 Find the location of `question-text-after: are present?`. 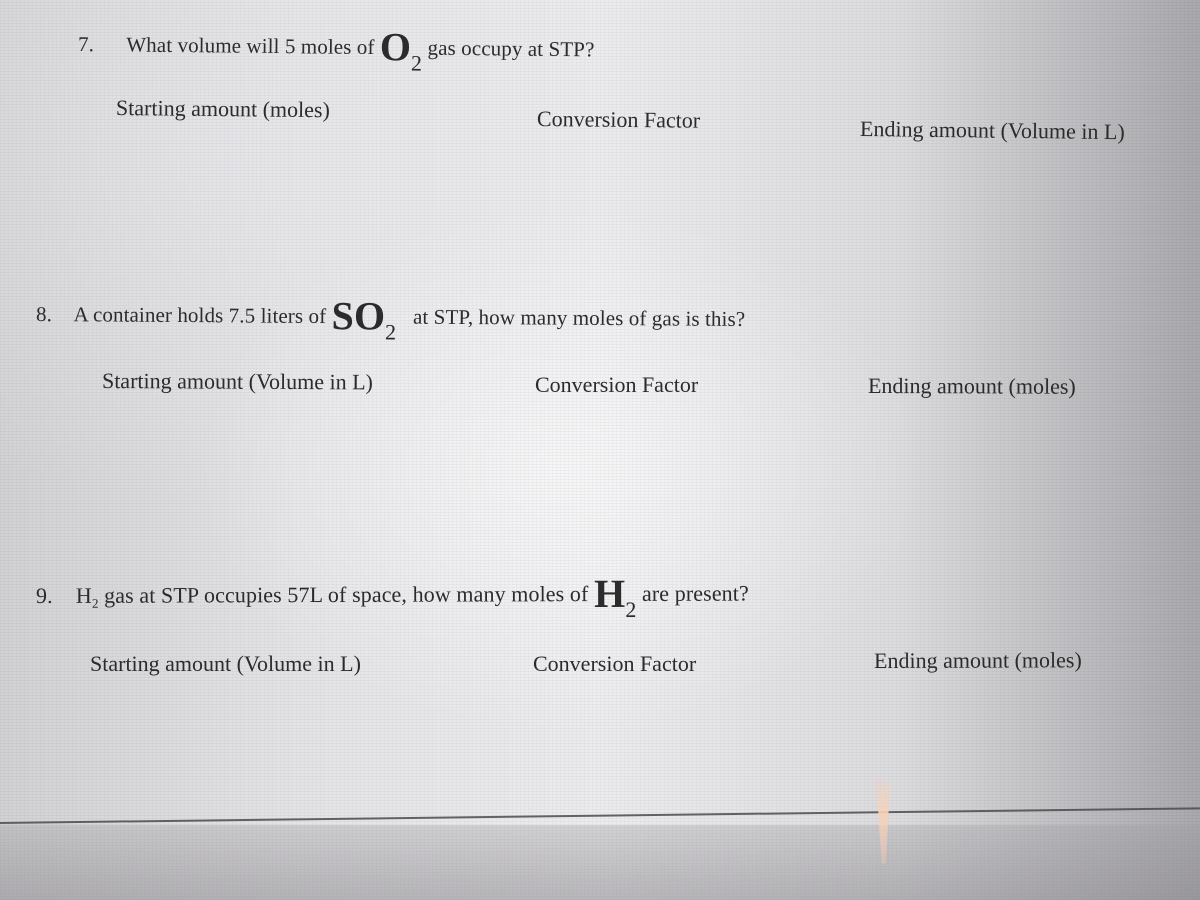

question-text-after: are present? is located at coordinates (695, 593).